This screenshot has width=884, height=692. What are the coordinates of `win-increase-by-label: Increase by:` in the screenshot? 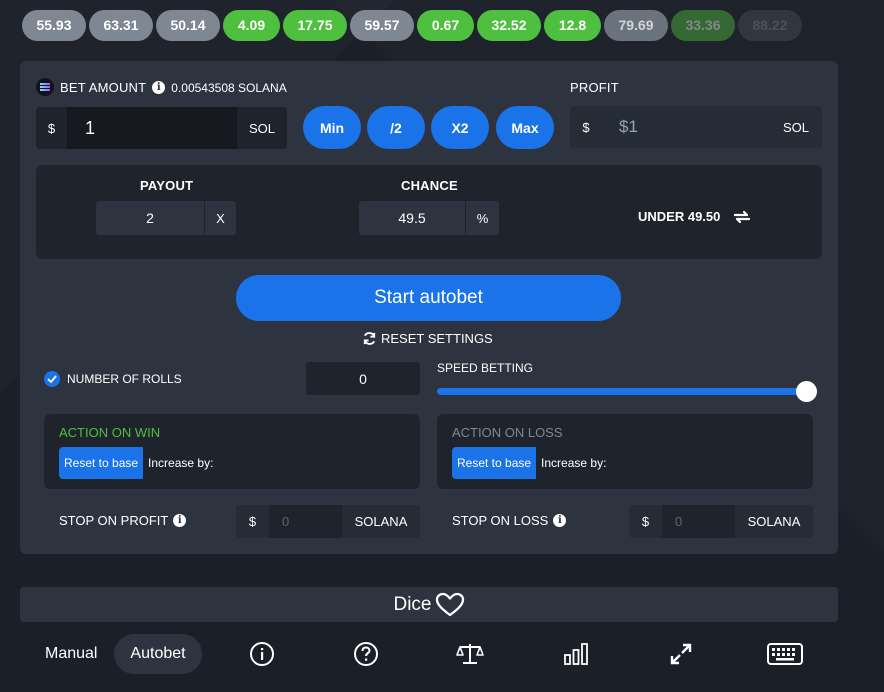 It's located at (180, 463).